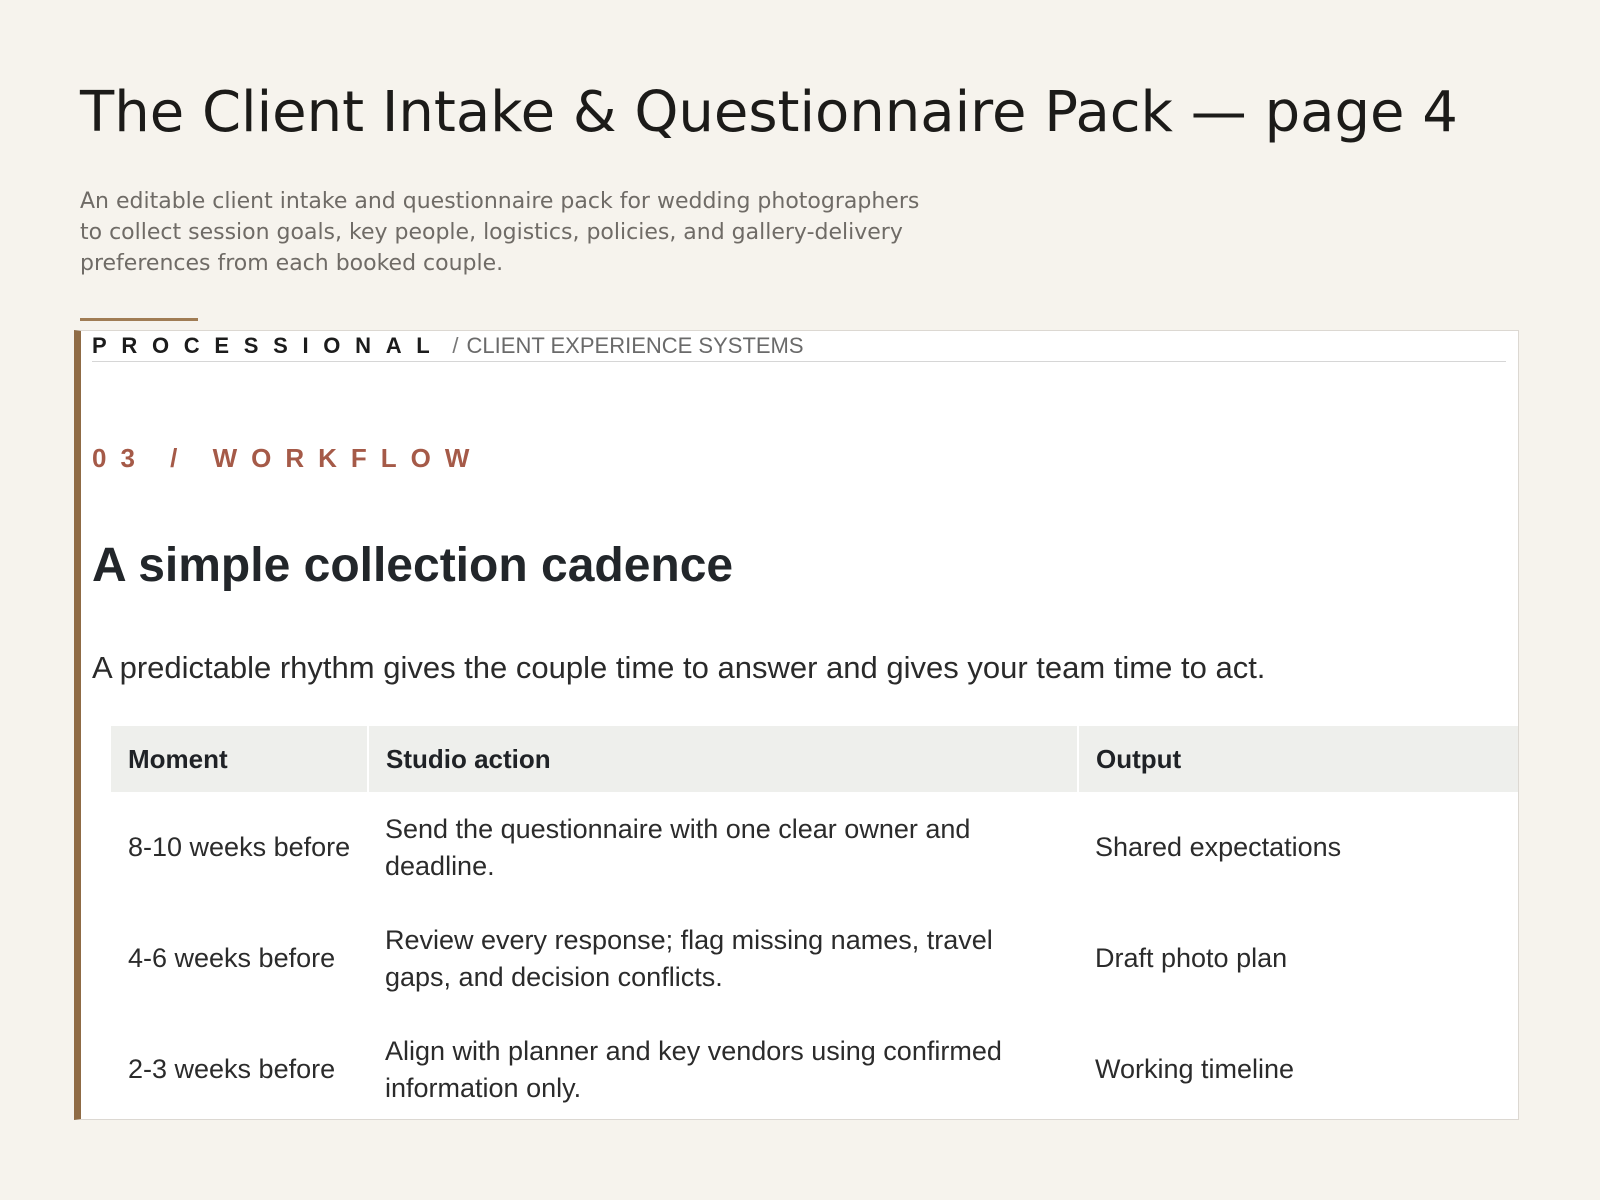 This screenshot has height=1200, width=1600. I want to click on panel-header: PROCESSIONAL / CLIENT EXPERIENCE SYSTEMS, so click(799, 346).